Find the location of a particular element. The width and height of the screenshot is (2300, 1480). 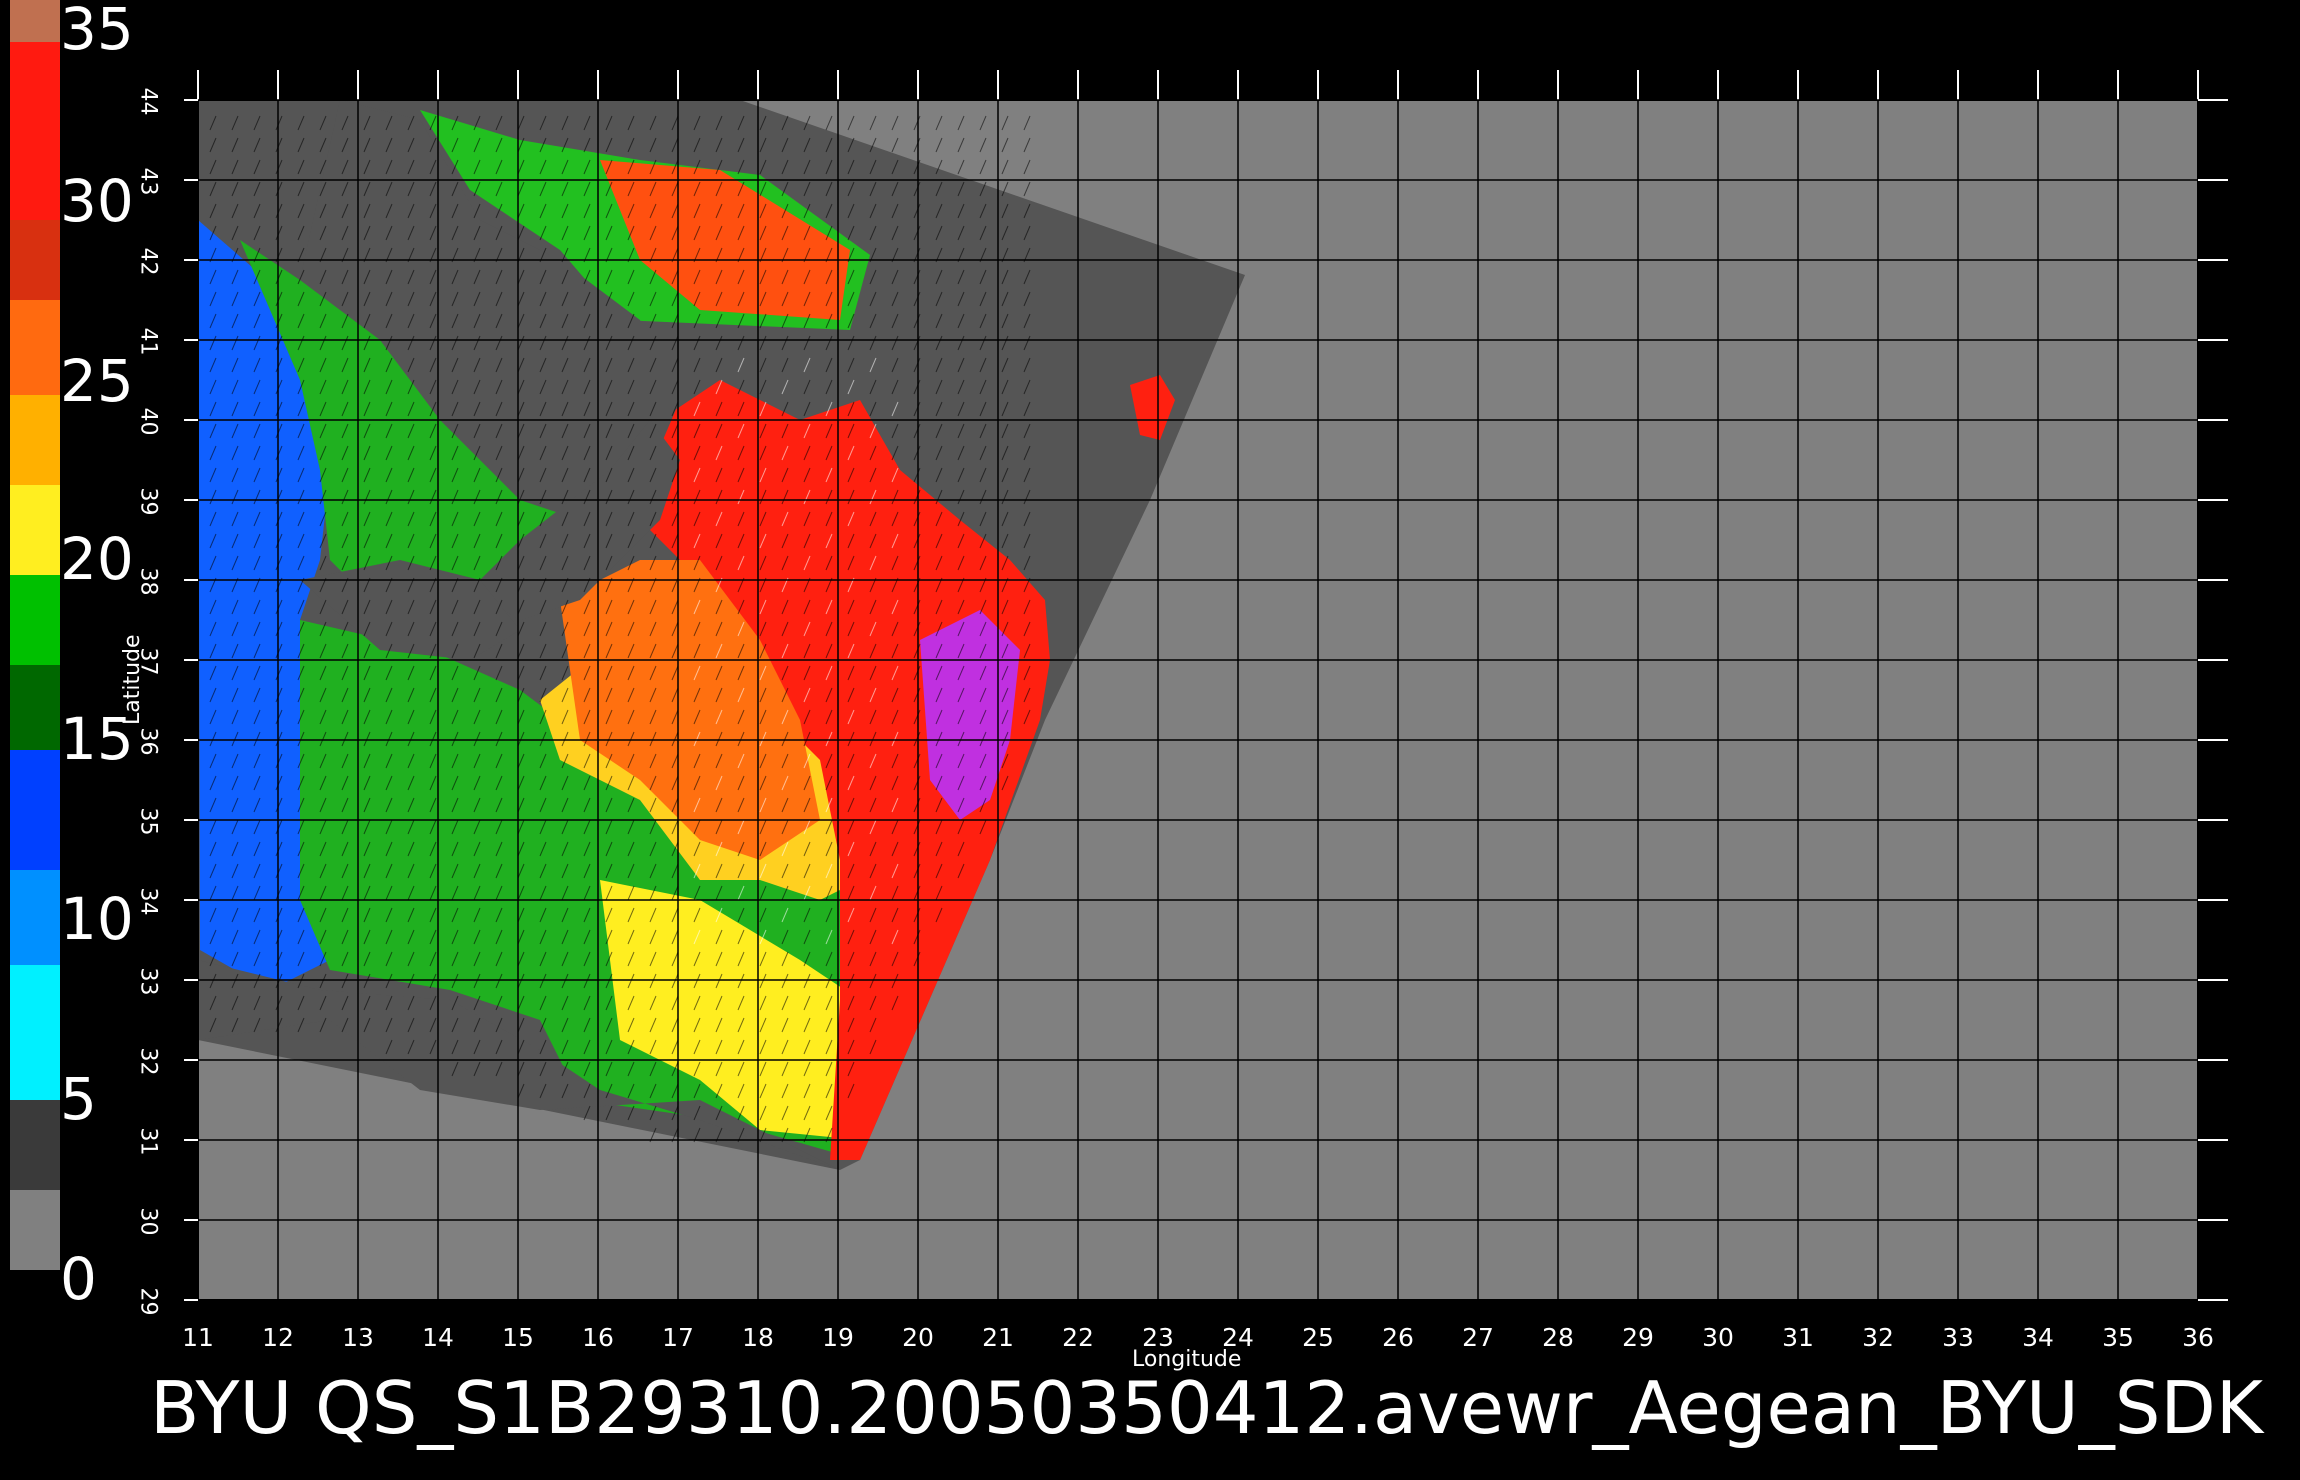

colorbar-label-20: 20 is located at coordinates (97, 559).